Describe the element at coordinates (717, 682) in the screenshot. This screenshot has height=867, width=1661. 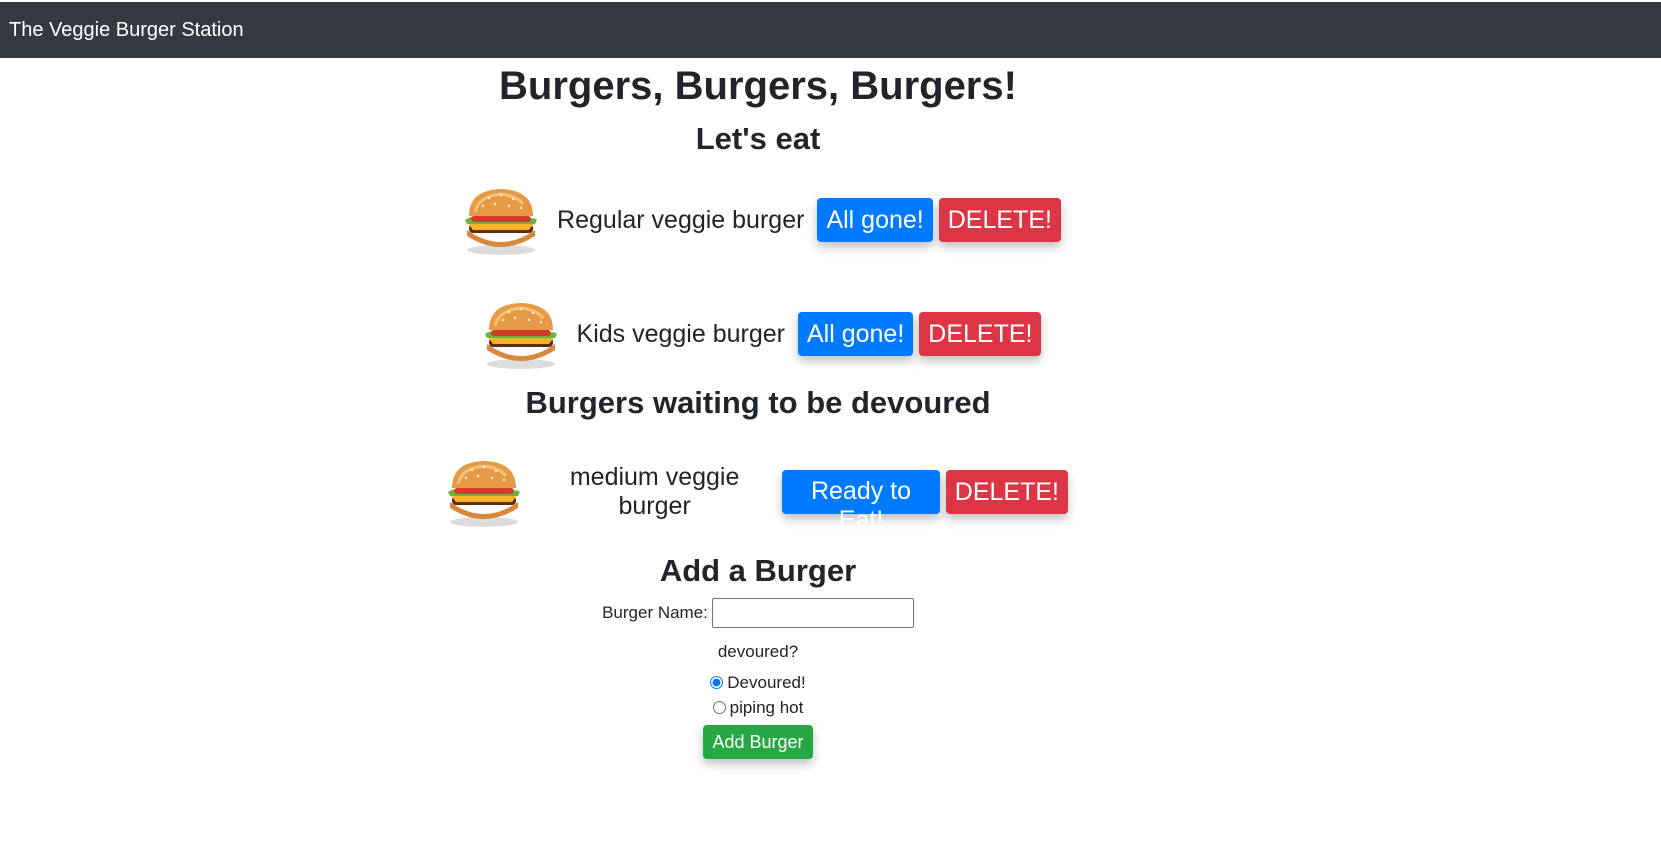
I see `devoured-radio` at that location.